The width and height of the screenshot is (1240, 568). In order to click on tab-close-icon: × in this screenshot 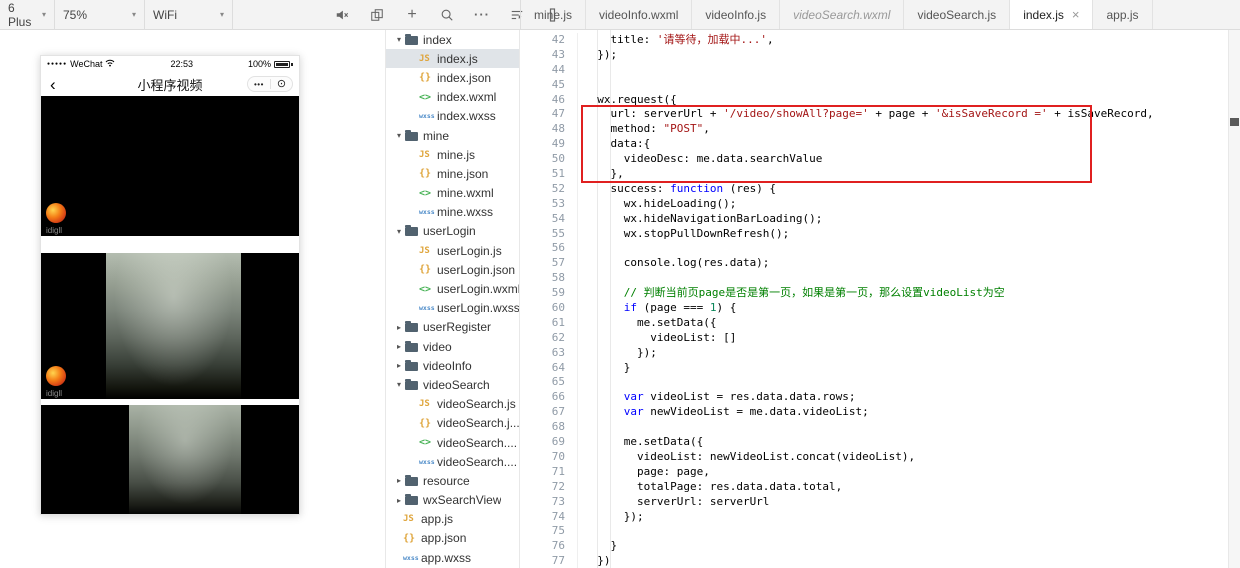, I will do `click(1076, 14)`.